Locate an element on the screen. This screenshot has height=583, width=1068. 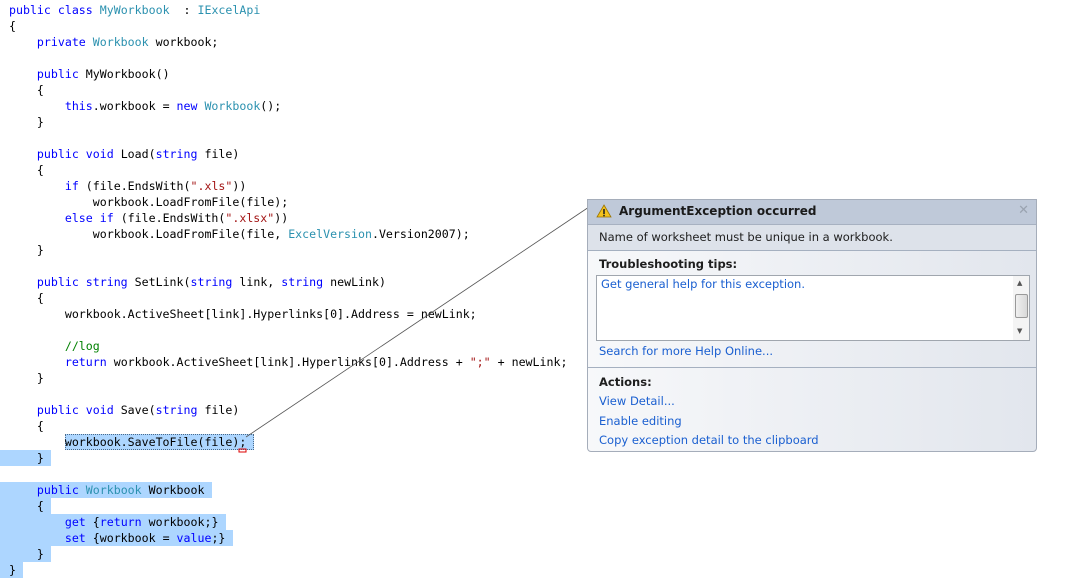
error-squiggle-marker is located at coordinates (242, 450).